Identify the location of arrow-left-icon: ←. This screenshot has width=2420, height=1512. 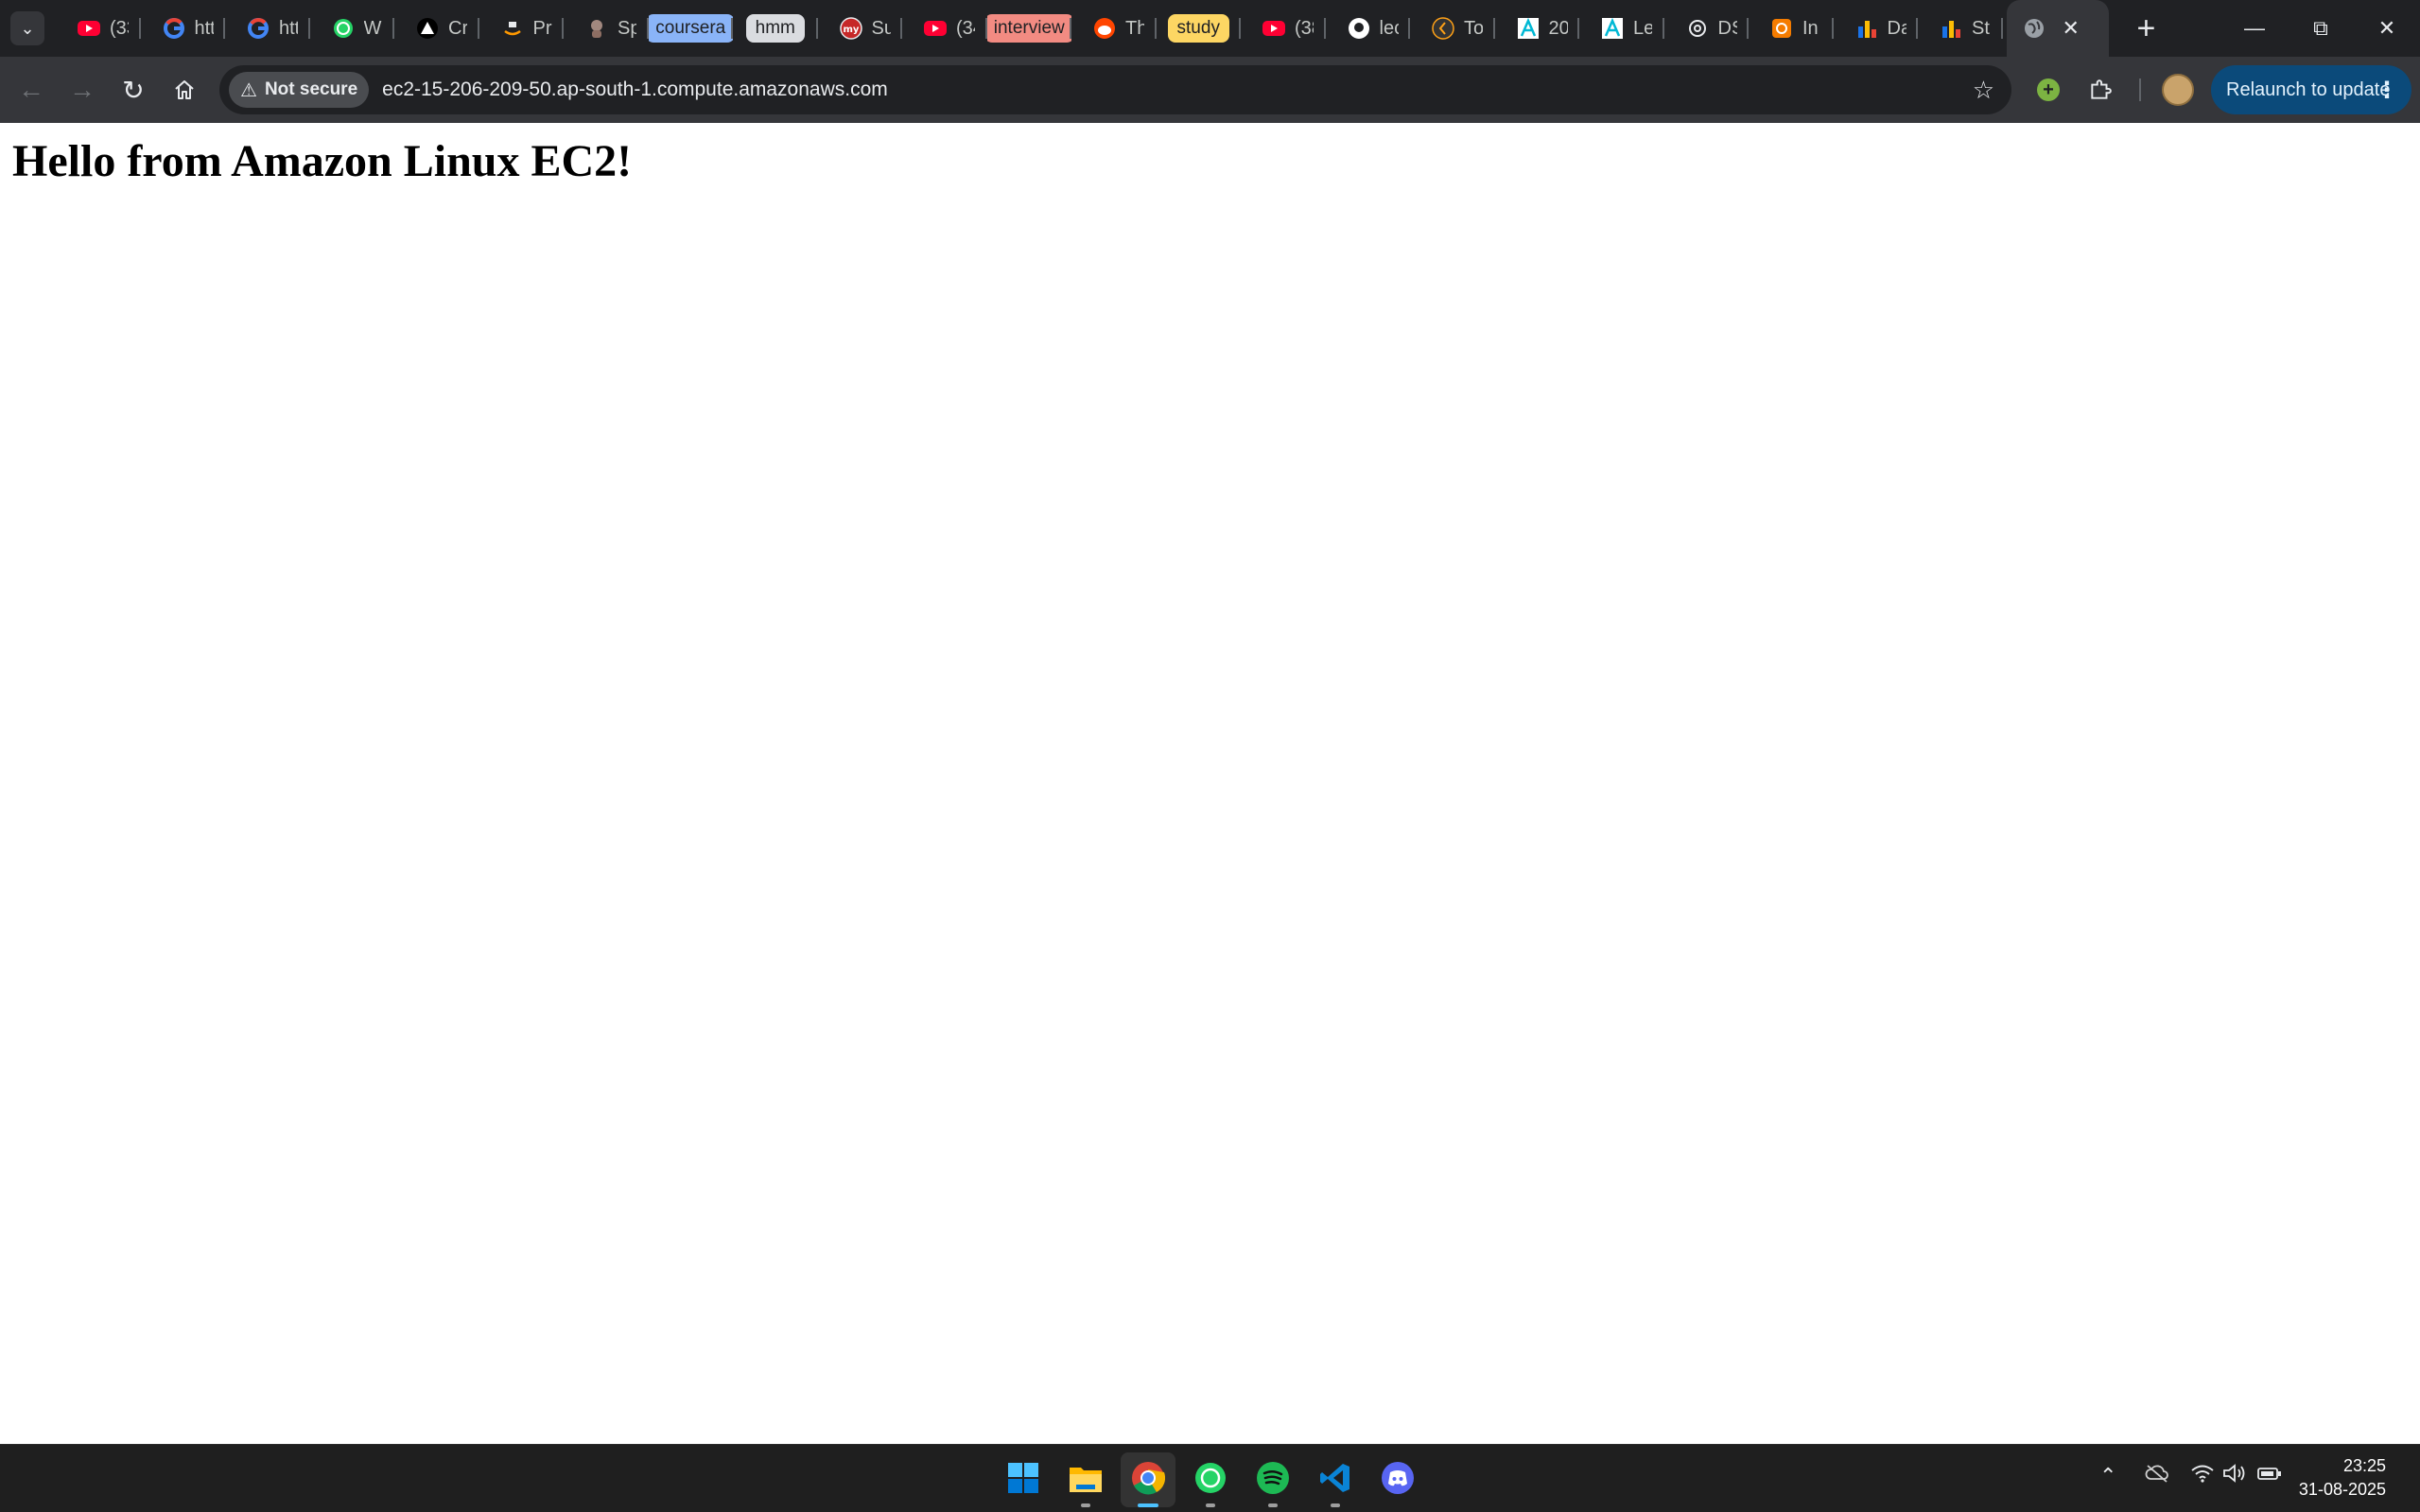
(31, 90).